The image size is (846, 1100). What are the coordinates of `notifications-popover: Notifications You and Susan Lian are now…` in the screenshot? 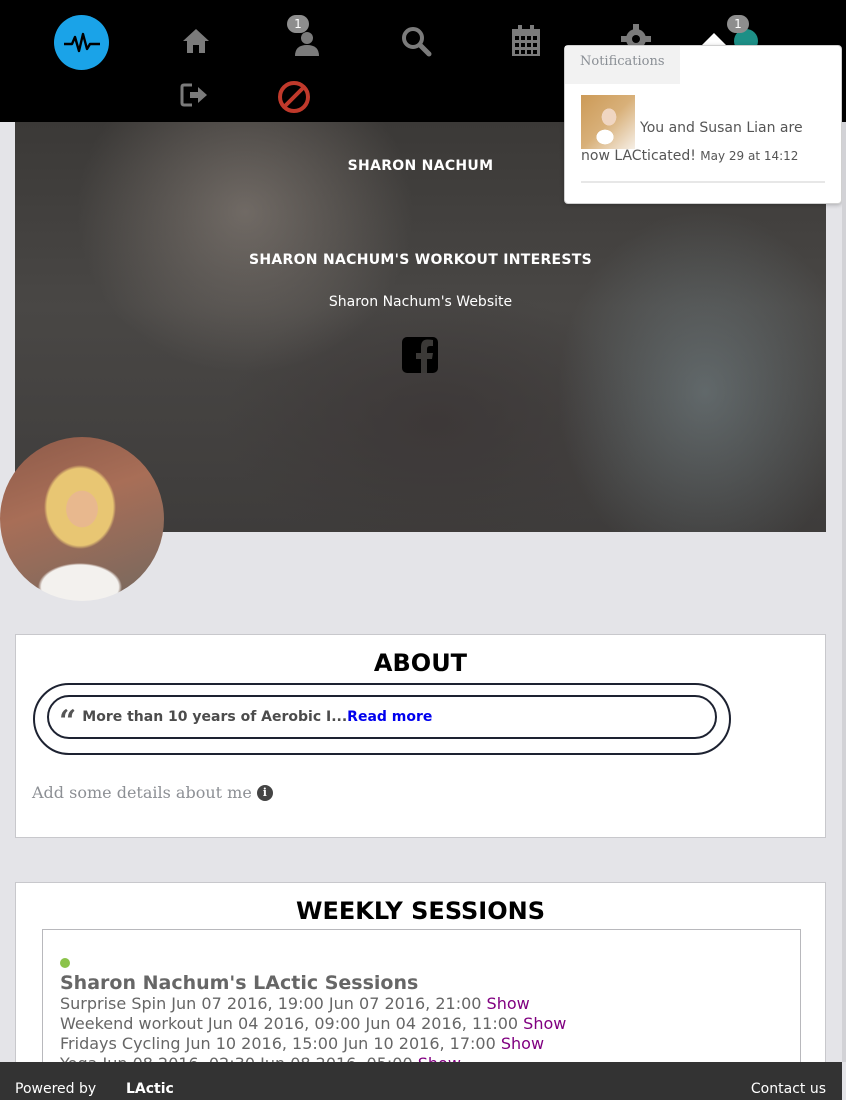 It's located at (703, 124).